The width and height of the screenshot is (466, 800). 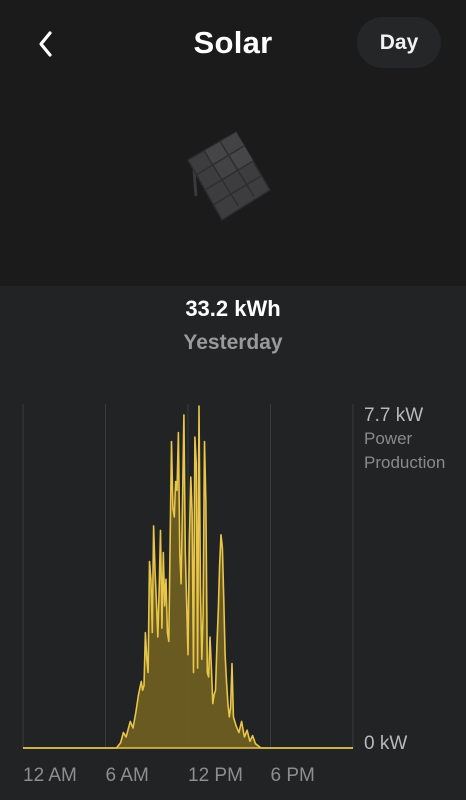 What do you see at coordinates (169, 775) in the screenshot?
I see `x-axis-ticks: 12 AM 6 AM 12 PM 6 PM` at bounding box center [169, 775].